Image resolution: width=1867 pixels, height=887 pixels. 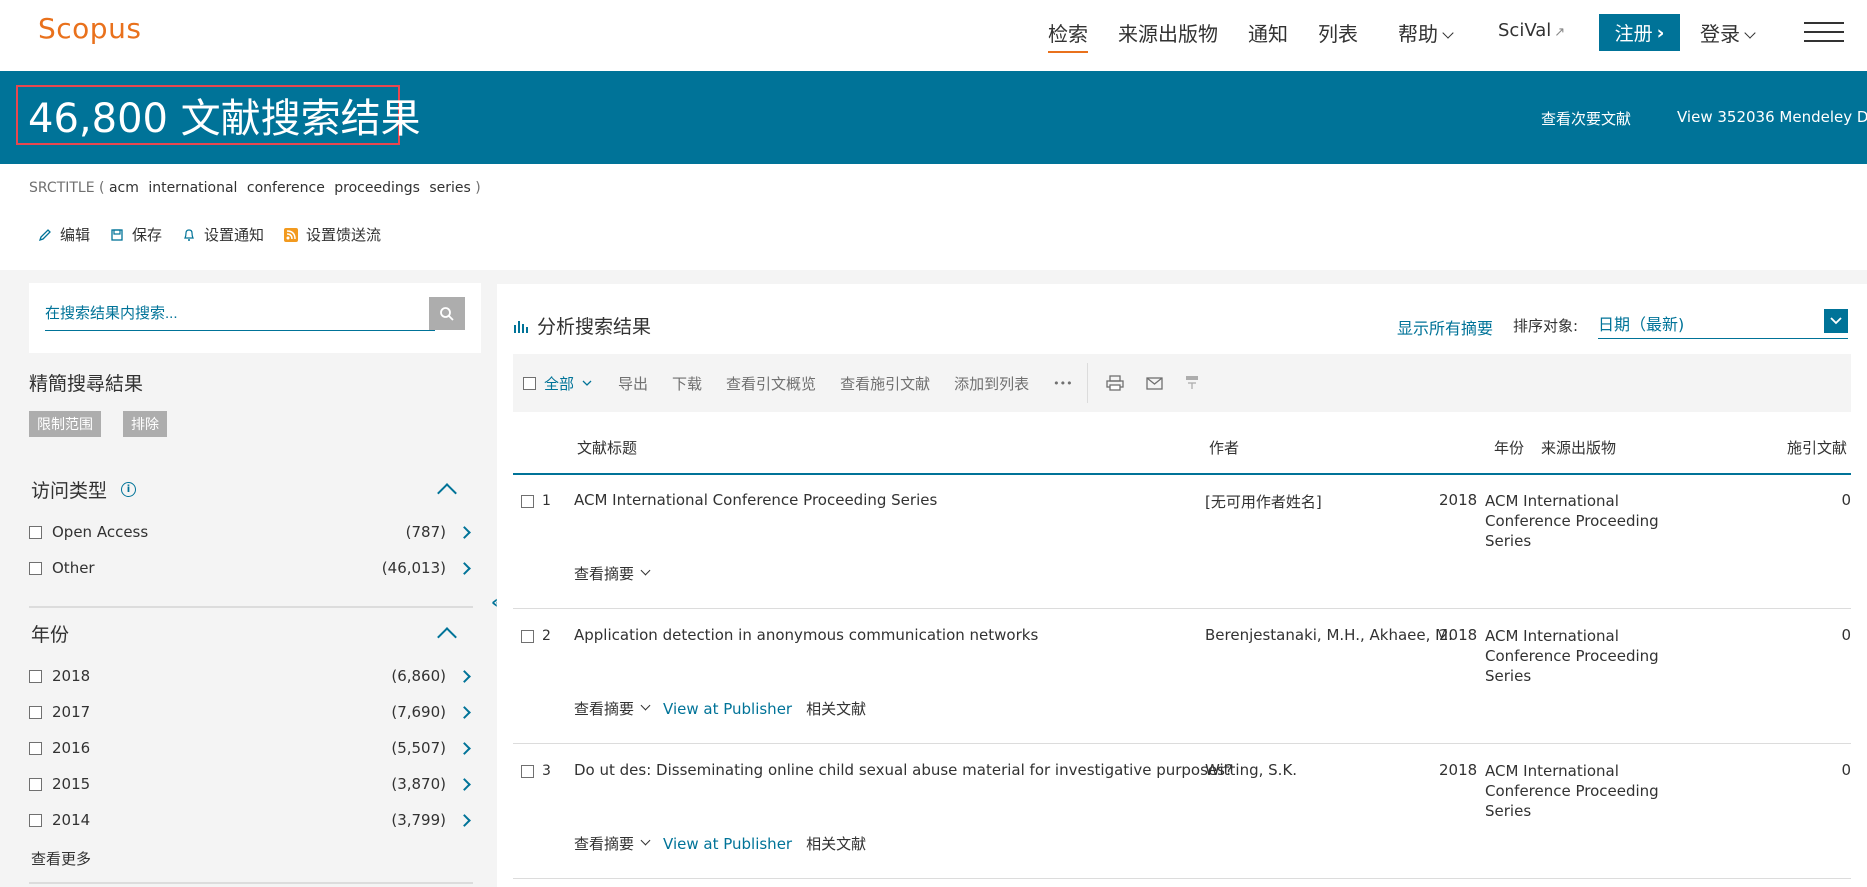 I want to click on facet-count: (7,690), so click(x=418, y=712).